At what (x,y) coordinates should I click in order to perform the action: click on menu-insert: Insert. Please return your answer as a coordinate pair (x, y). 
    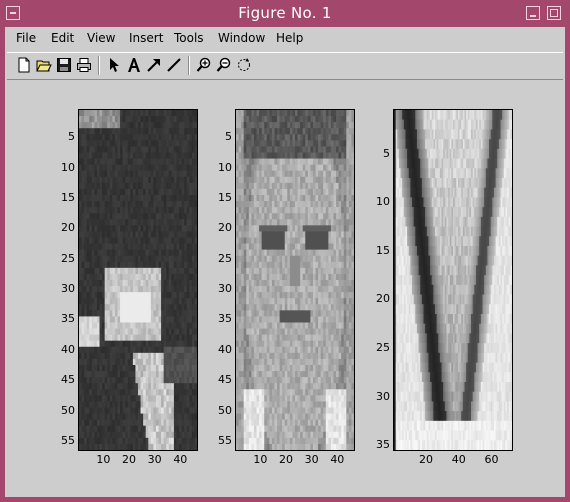
    Looking at the image, I should click on (146, 38).